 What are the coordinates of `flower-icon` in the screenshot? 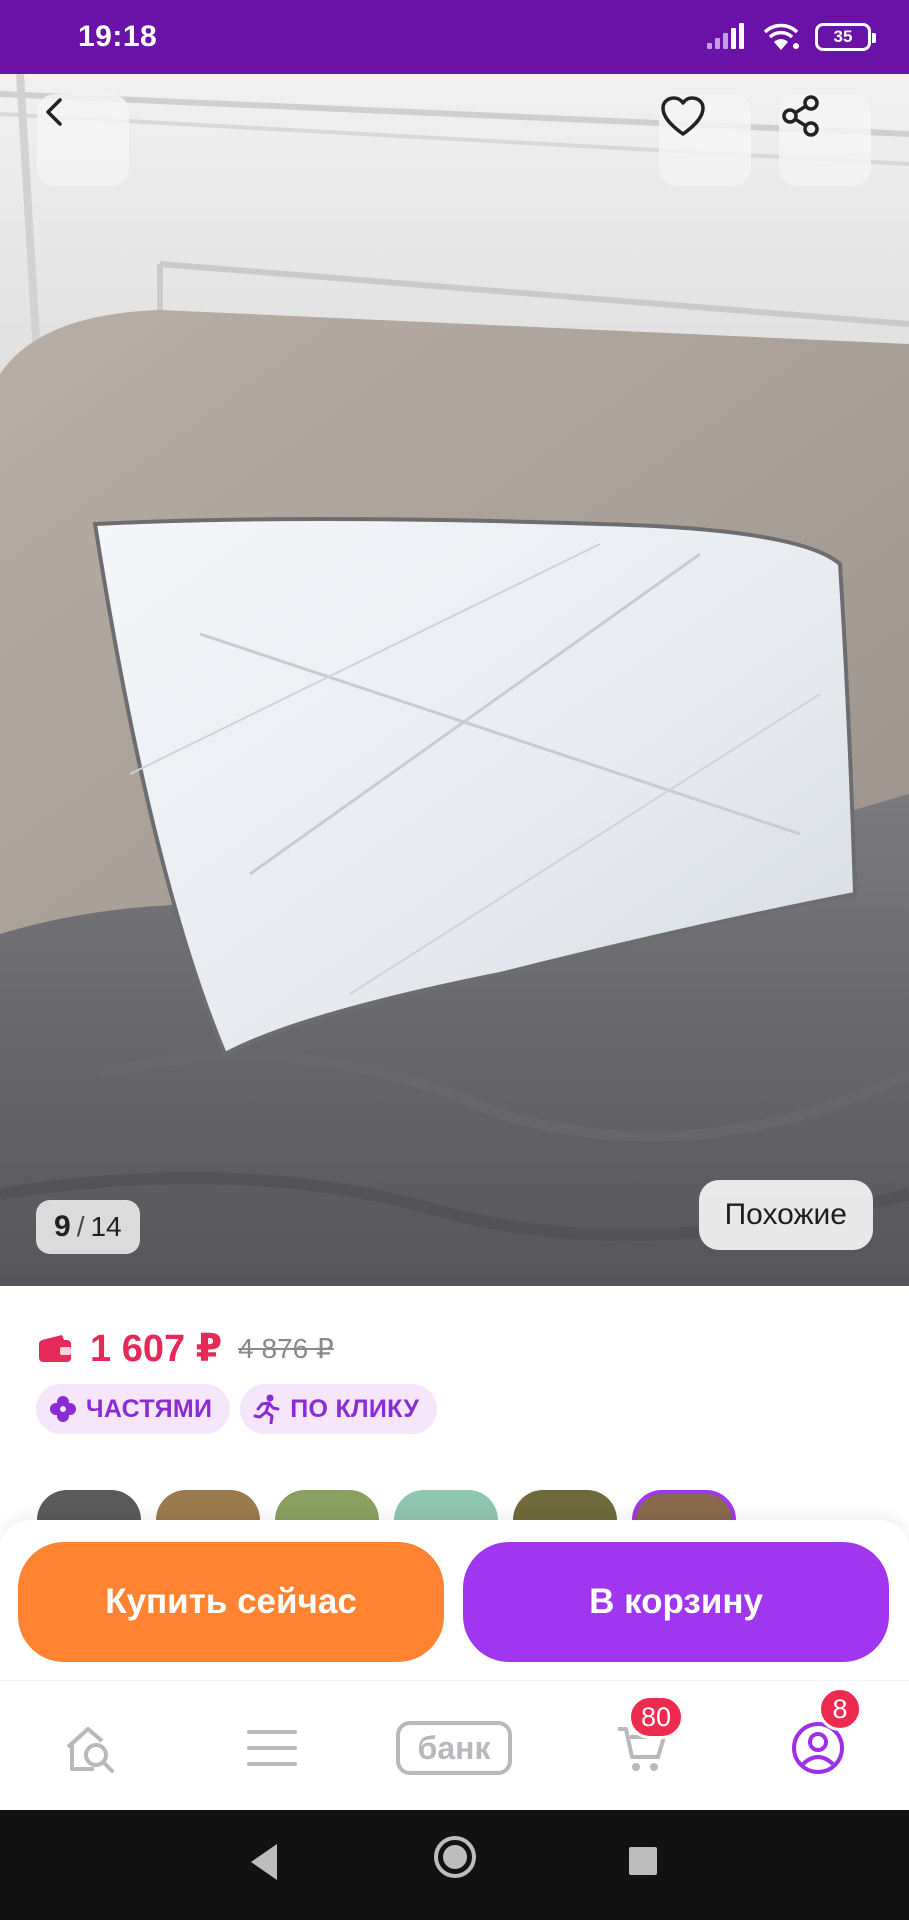 It's located at (63, 1409).